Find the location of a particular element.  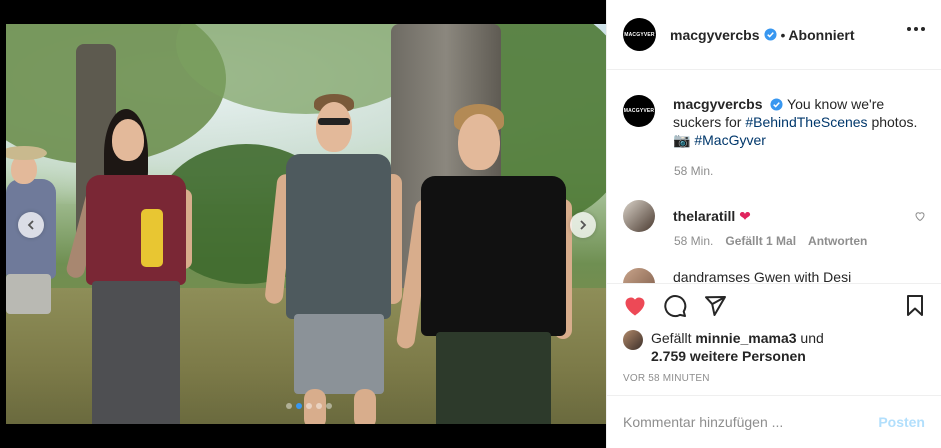

post-timestamp: VOR 58 MINUTEN is located at coordinates (666, 378).